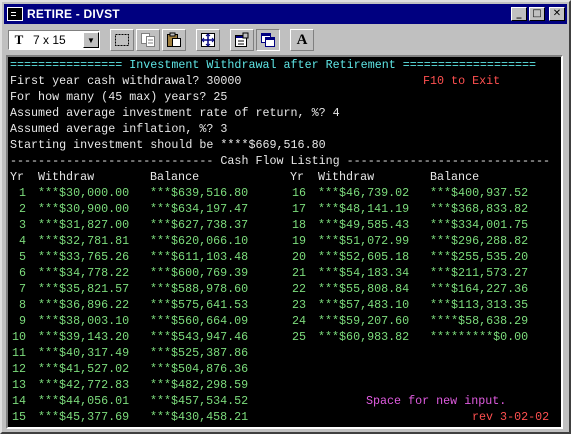  What do you see at coordinates (199, 353) in the screenshot?
I see `balance-cell: ***$525,387.86` at bounding box center [199, 353].